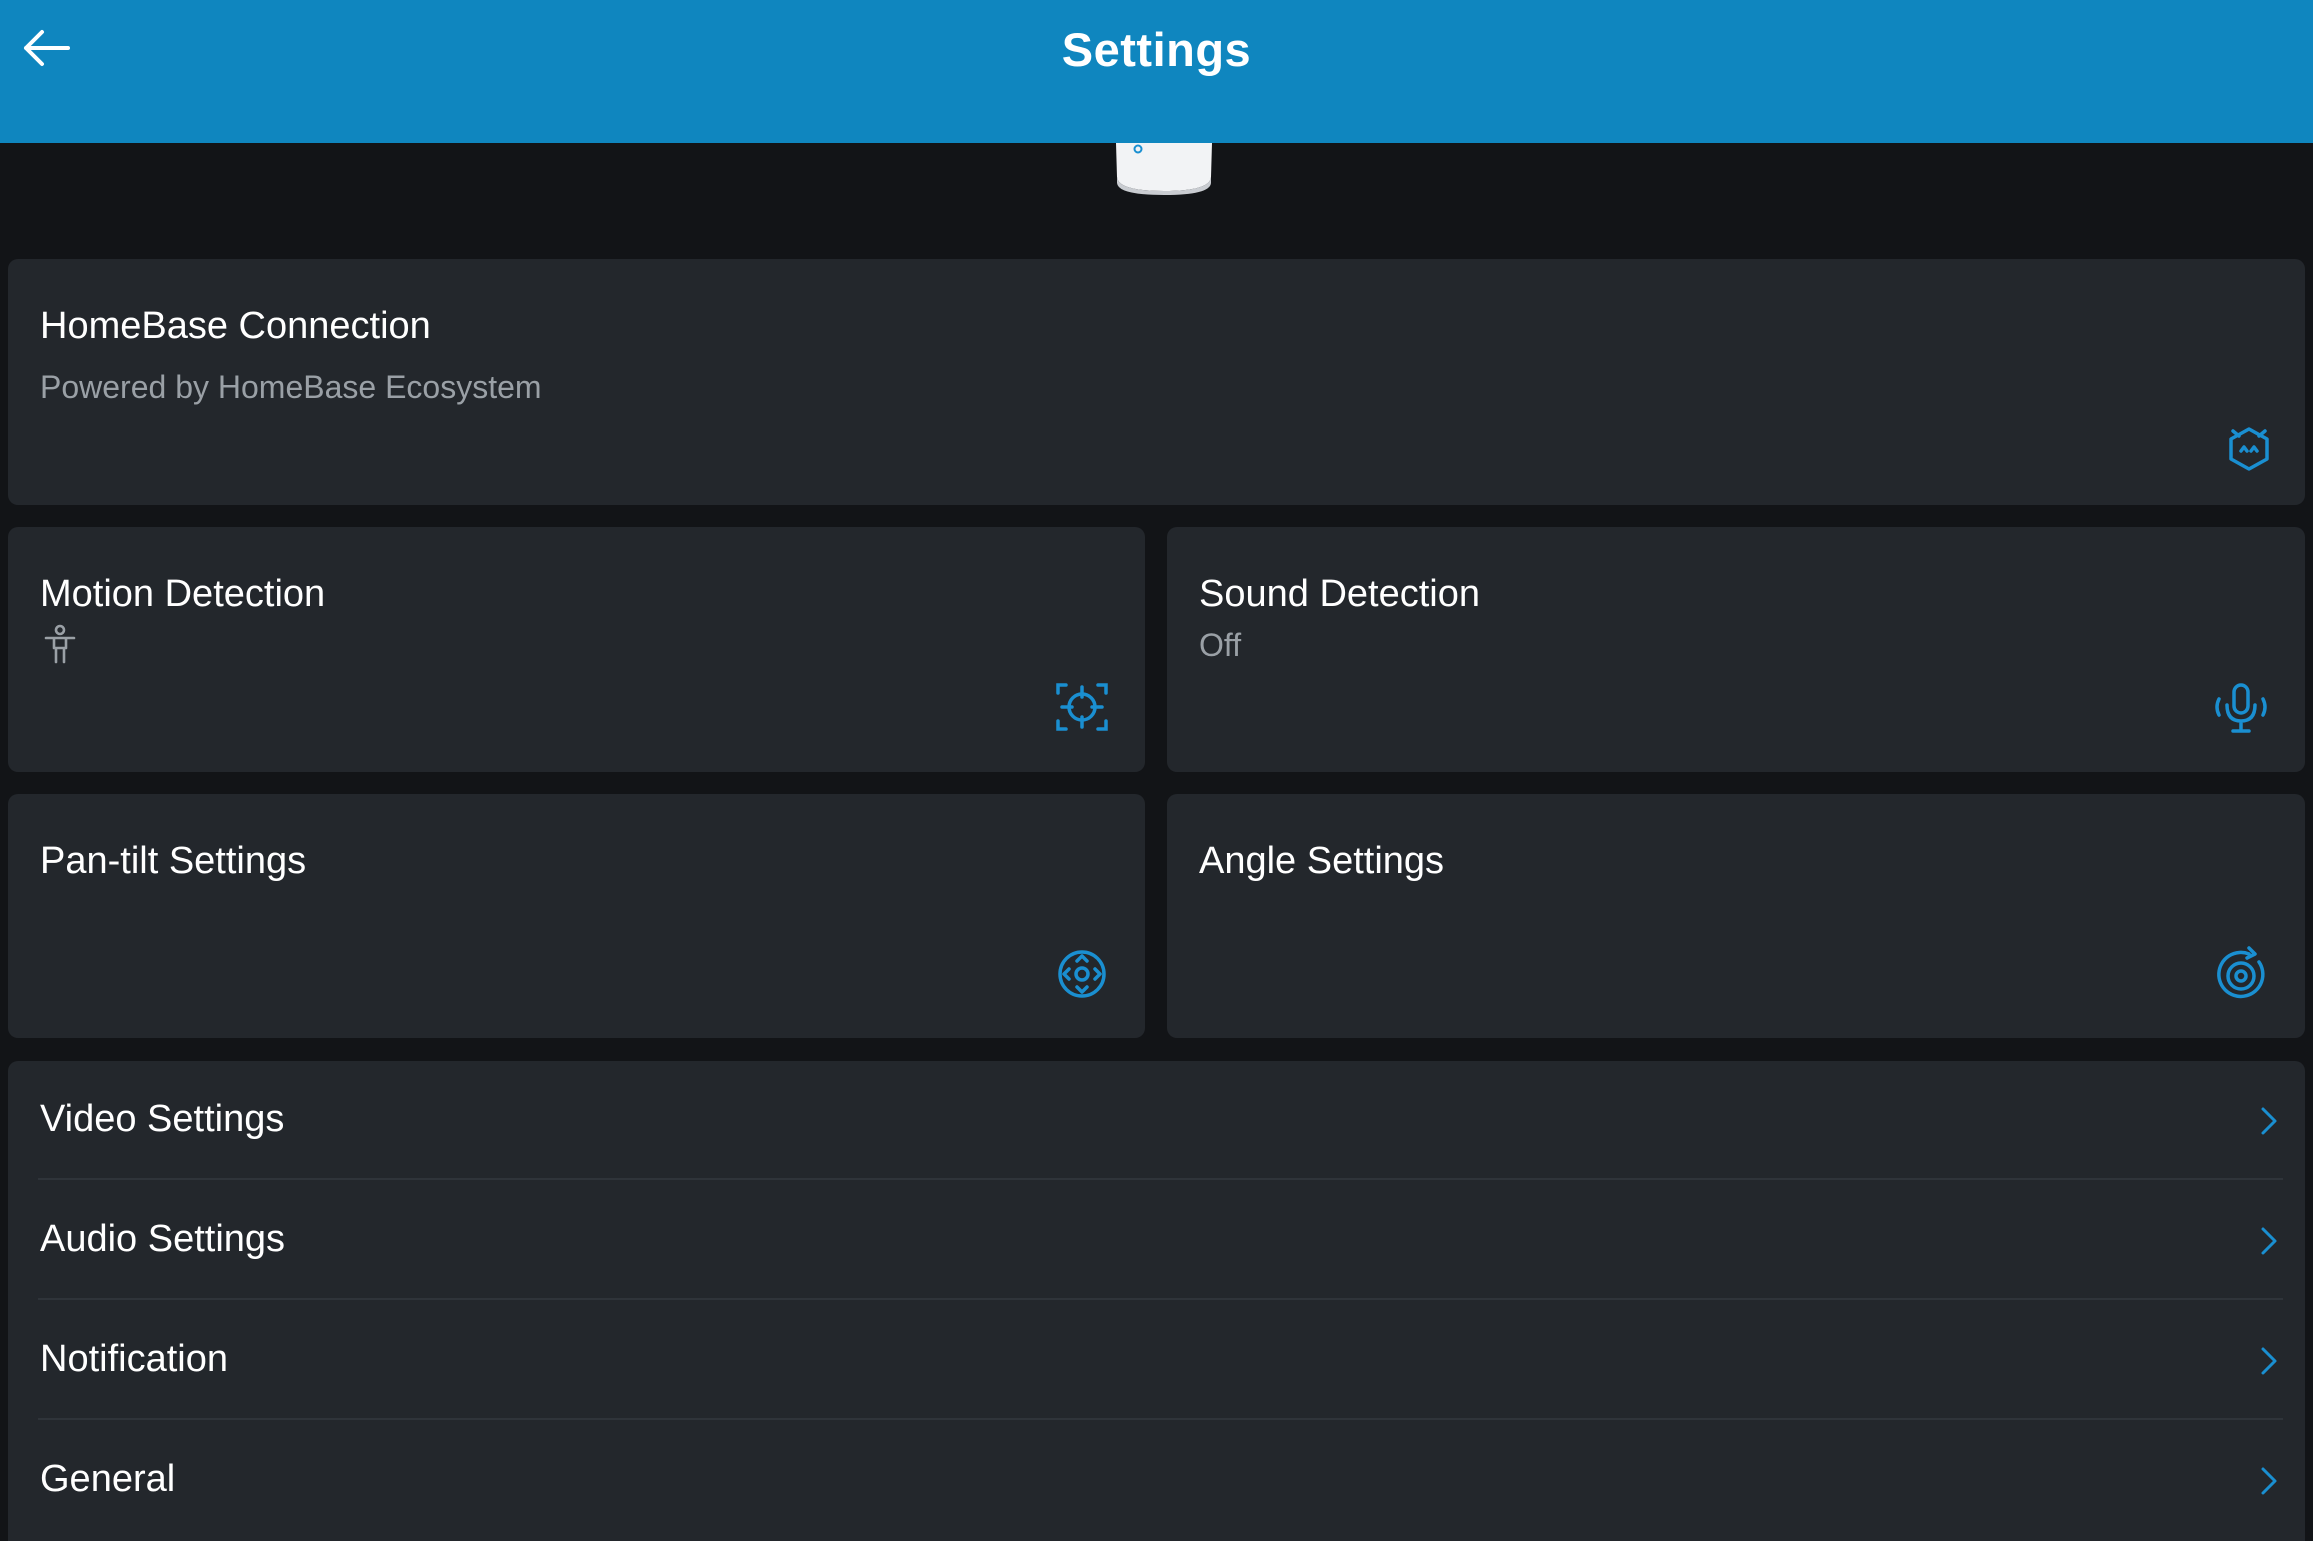 This screenshot has height=1541, width=2313. I want to click on motion-detection-card: Motion Detection, so click(576, 649).